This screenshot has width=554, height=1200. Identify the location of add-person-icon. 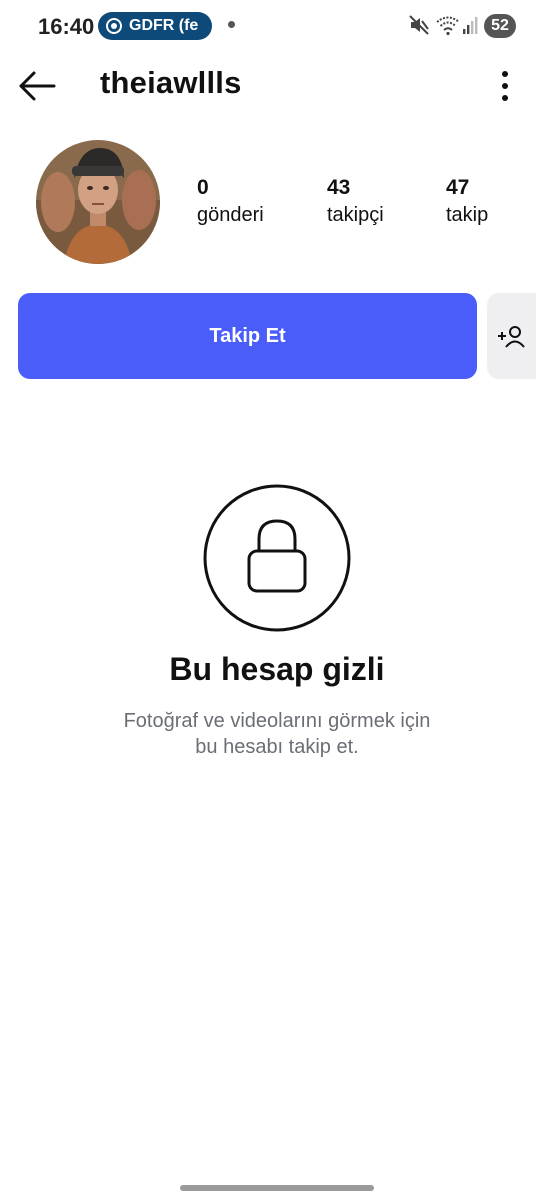
(511, 337).